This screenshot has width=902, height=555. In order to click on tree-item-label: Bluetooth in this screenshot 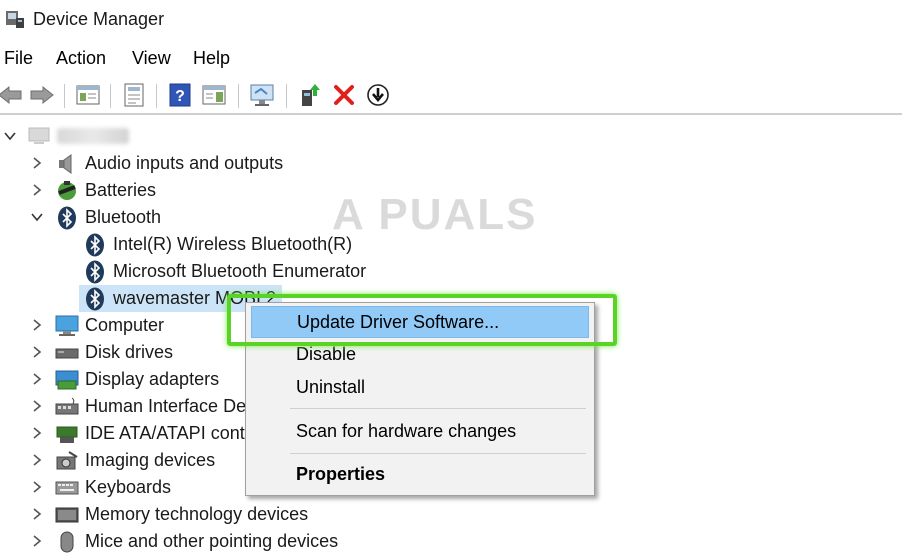, I will do `click(123, 217)`.